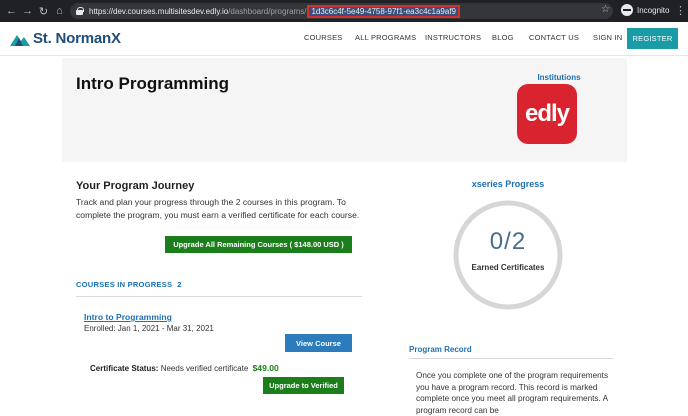 The width and height of the screenshot is (688, 416). I want to click on back-arrow-icon: ←, so click(11, 11).